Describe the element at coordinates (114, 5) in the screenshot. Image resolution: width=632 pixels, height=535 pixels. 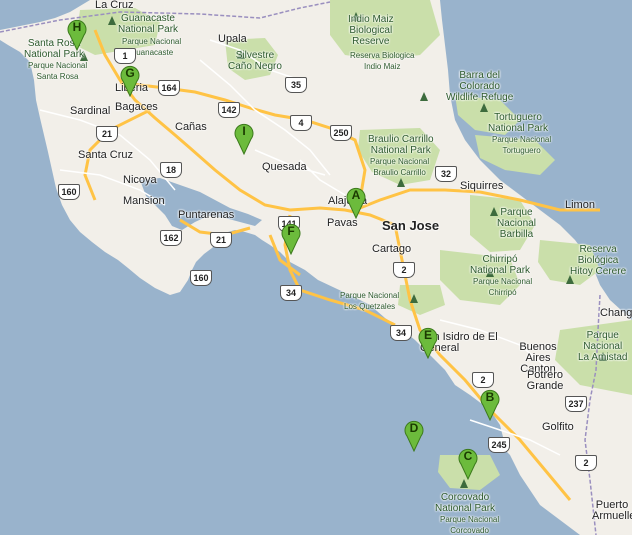
I see `city-label: La Cruz` at that location.